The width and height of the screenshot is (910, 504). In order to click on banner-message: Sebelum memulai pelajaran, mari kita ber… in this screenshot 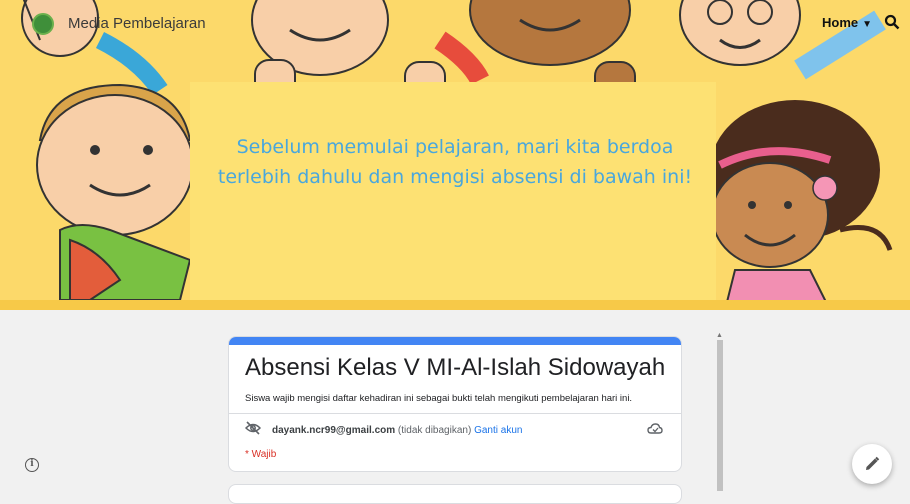, I will do `click(455, 162)`.